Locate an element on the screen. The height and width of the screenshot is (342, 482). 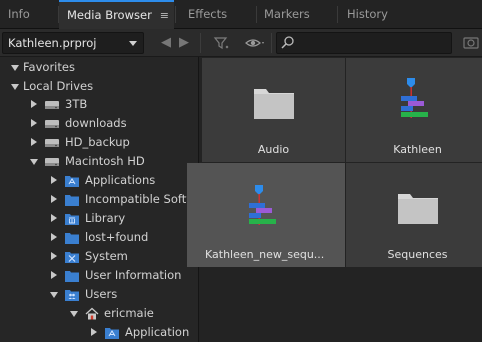
search-field is located at coordinates (364, 43).